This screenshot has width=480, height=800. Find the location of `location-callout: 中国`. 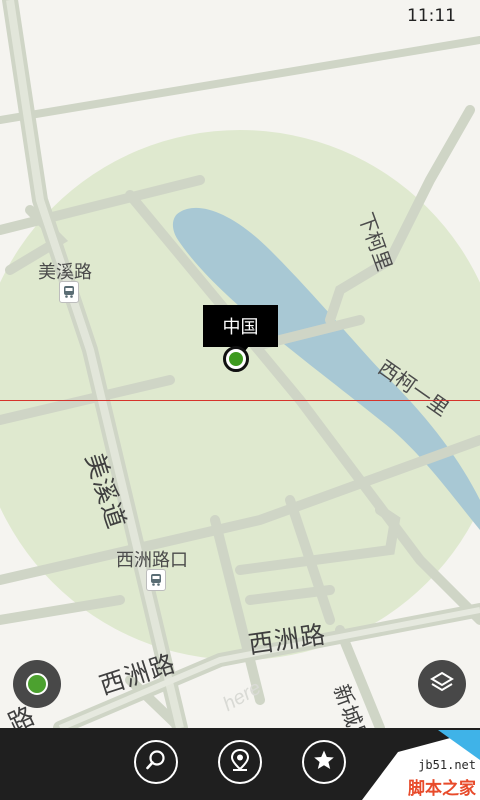

location-callout: 中国 is located at coordinates (240, 326).